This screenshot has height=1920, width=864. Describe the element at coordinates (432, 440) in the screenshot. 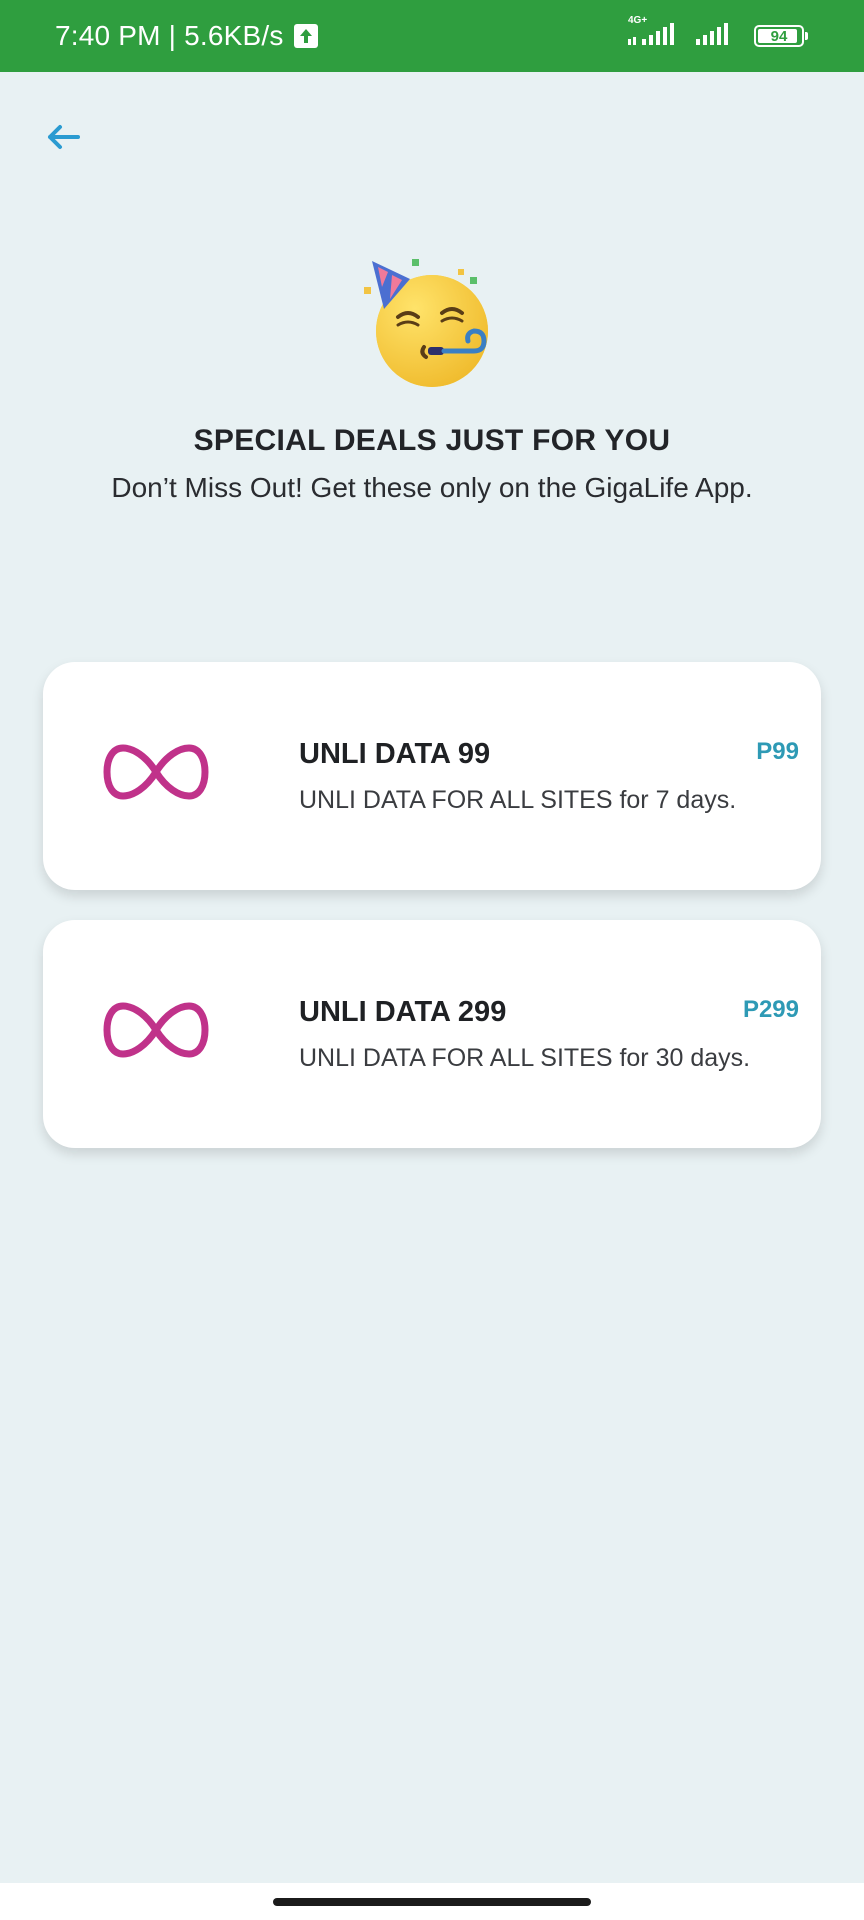

I see `page-title: SPECIAL DEALS JUST FOR YOU` at that location.